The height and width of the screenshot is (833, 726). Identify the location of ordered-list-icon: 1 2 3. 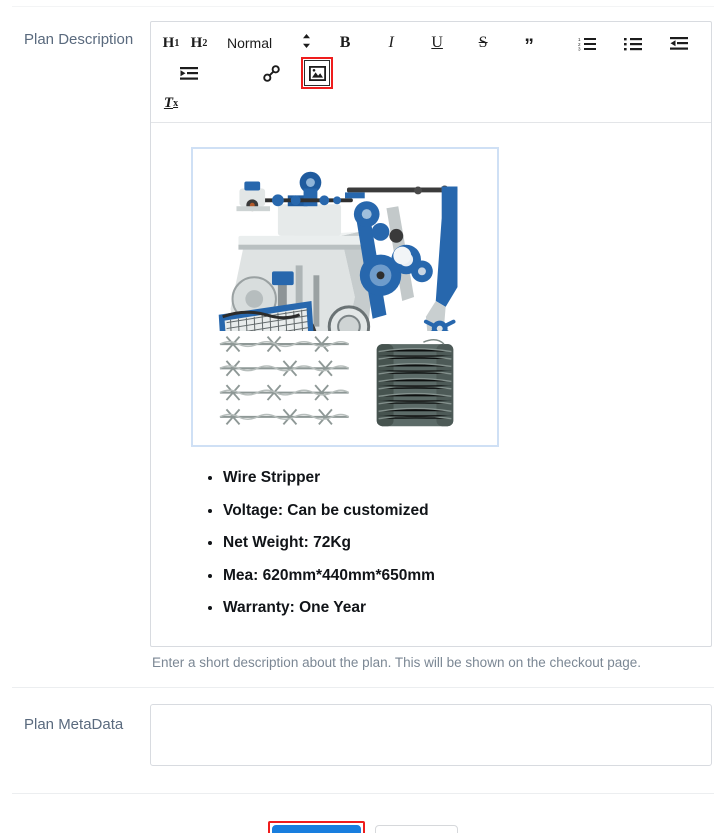
(587, 43).